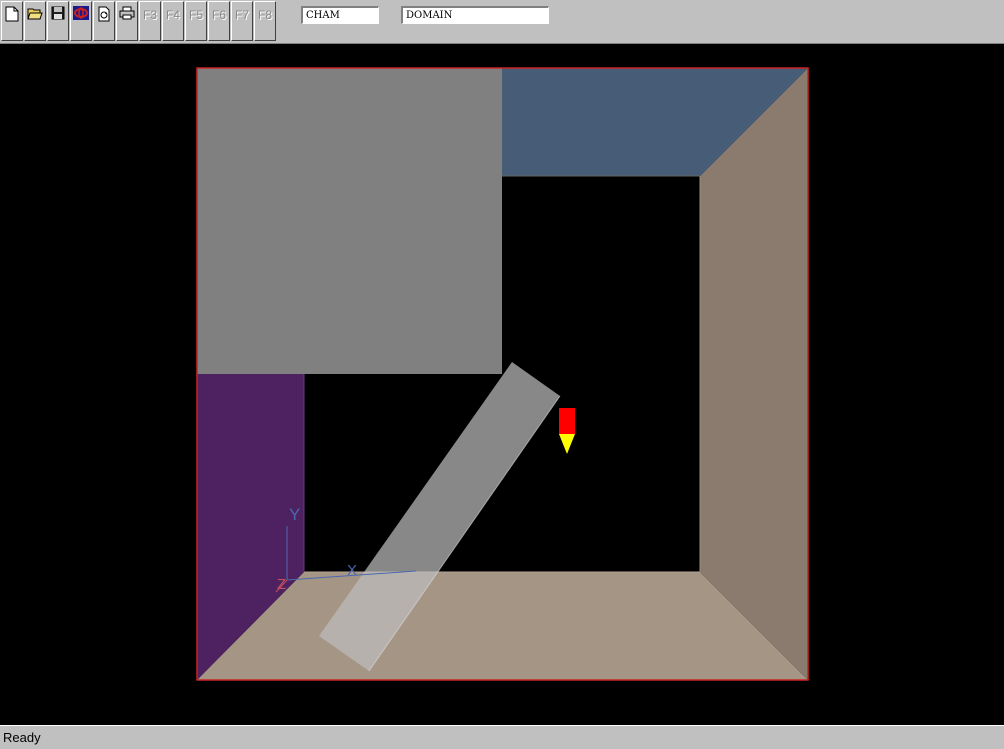 Image resolution: width=1004 pixels, height=749 pixels. I want to click on f6-label: F6, so click(218, 15).